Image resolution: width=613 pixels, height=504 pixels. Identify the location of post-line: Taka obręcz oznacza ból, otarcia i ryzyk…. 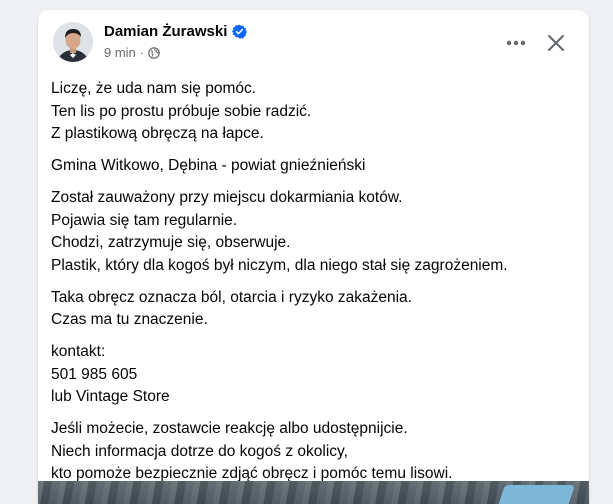
(231, 297).